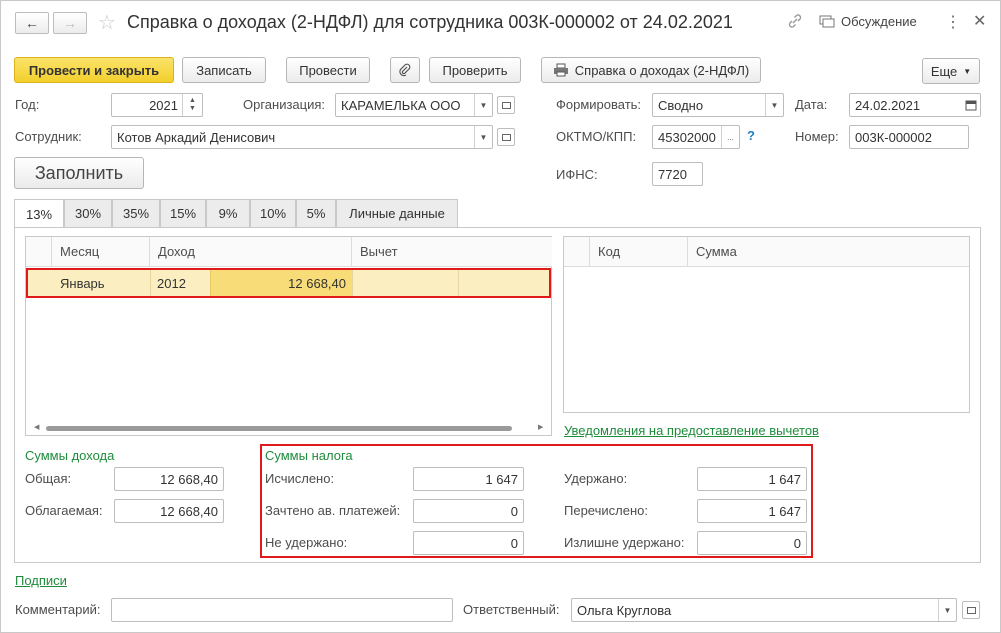 This screenshot has height=633, width=1001. I want to click on not-withheld-field: 0, so click(468, 543).